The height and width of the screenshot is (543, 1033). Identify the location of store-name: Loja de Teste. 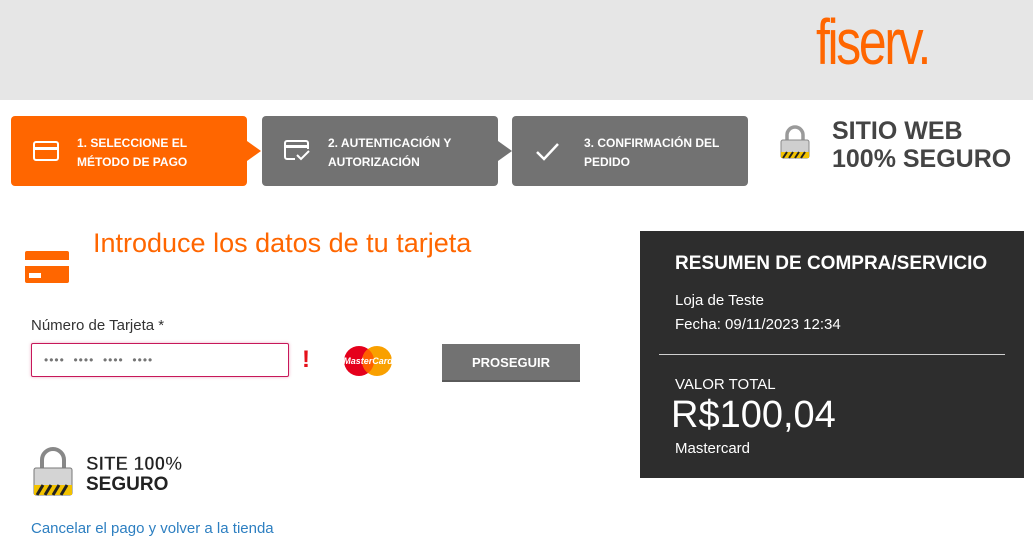
(719, 300).